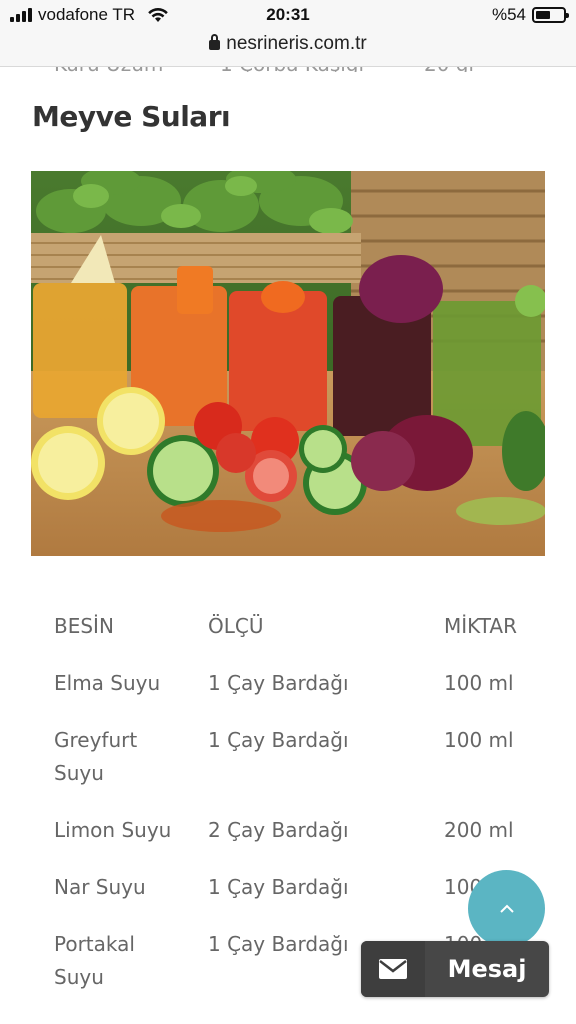 The height and width of the screenshot is (1024, 576). What do you see at coordinates (278, 830) in the screenshot?
I see `row-measure: 2 Çay Bardağı` at bounding box center [278, 830].